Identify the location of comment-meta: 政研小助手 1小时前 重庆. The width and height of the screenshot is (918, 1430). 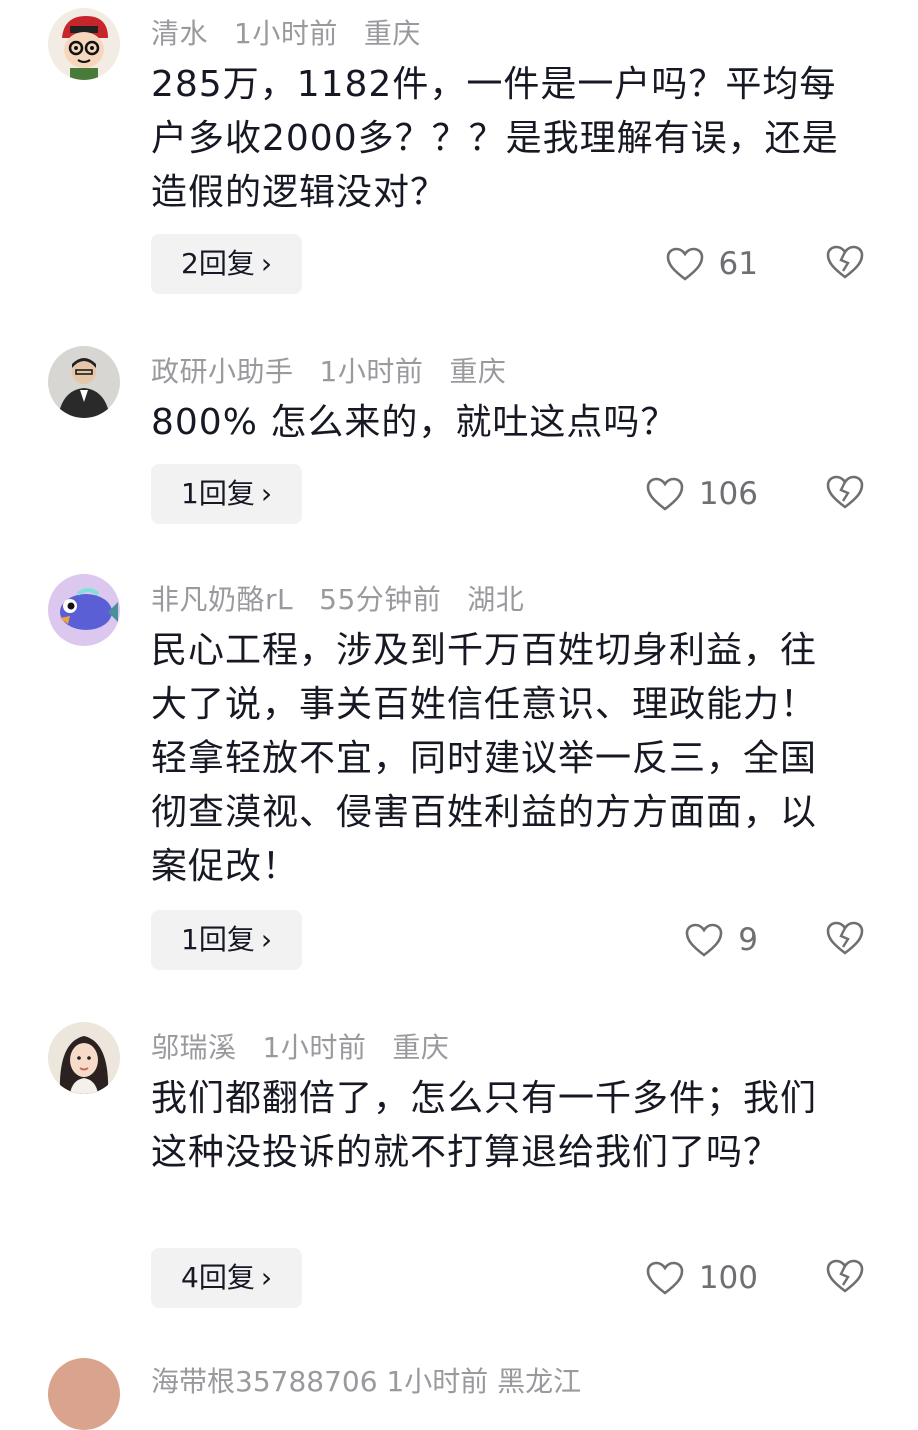
(341, 370).